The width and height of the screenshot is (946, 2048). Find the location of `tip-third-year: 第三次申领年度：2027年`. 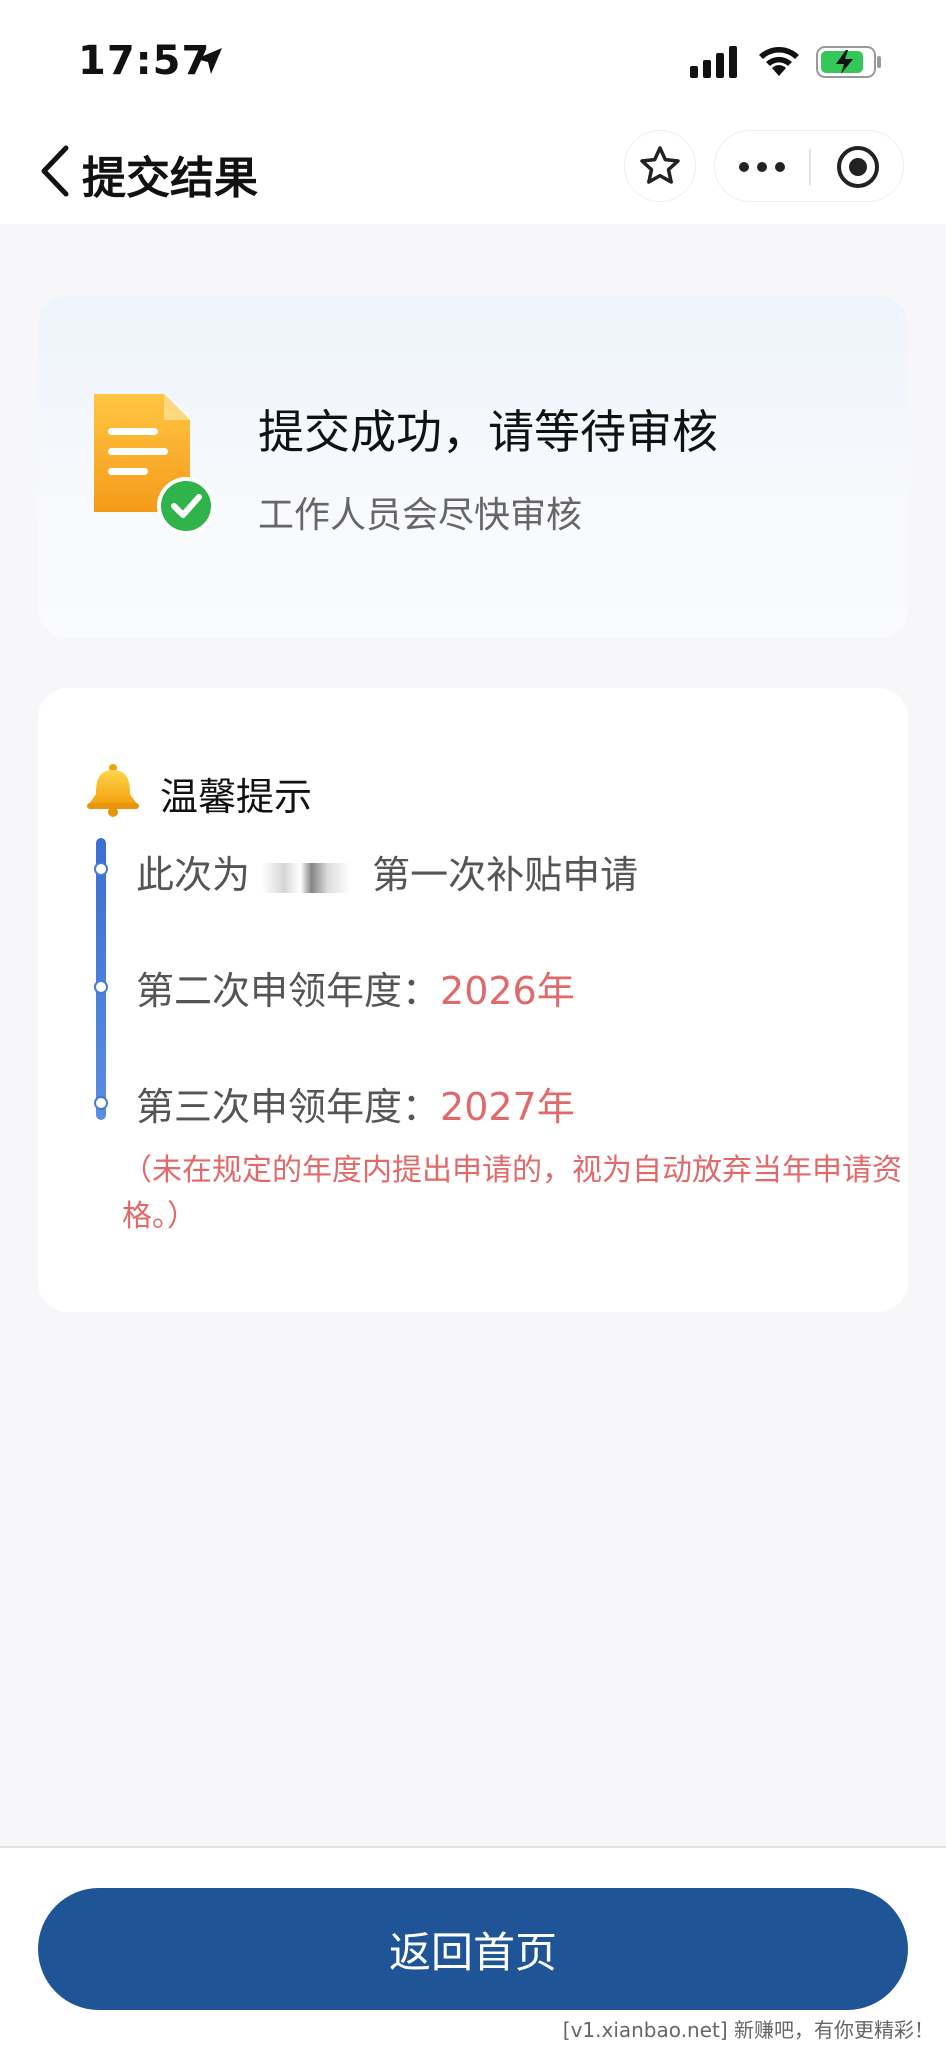

tip-third-year: 第三次申领年度：2027年 is located at coordinates (355, 1103).